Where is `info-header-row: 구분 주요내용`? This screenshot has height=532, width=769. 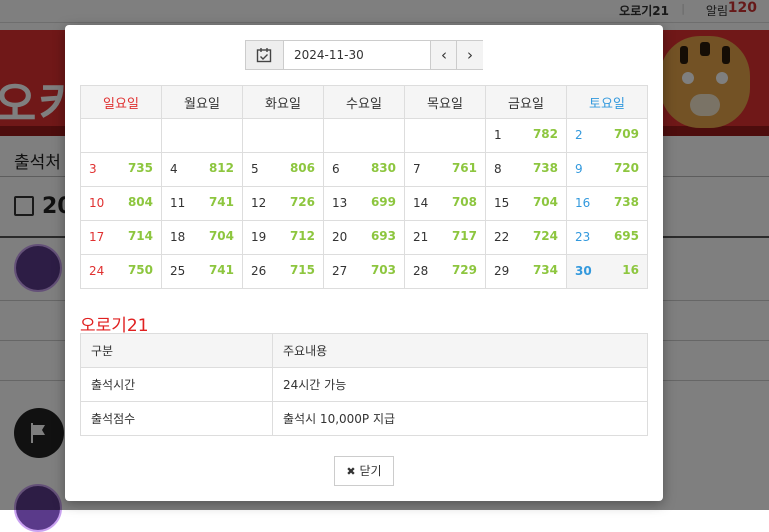
info-header-row: 구분 주요내용 is located at coordinates (364, 350).